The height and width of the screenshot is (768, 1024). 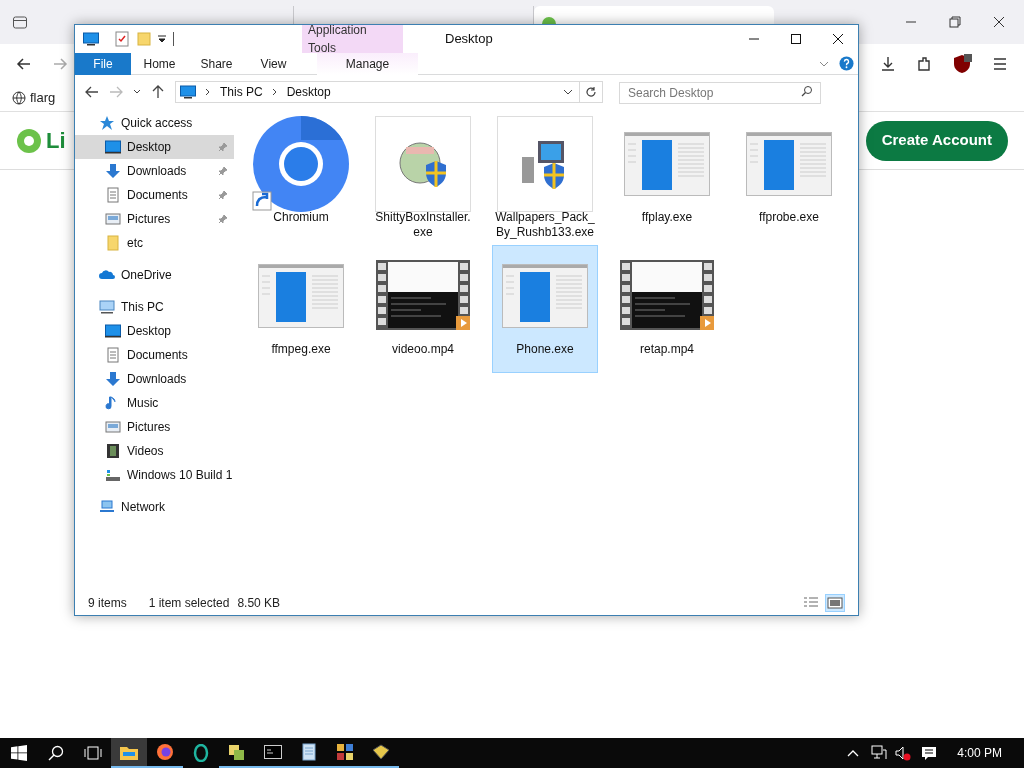 I want to click on terminal-icon, so click(x=273, y=752).